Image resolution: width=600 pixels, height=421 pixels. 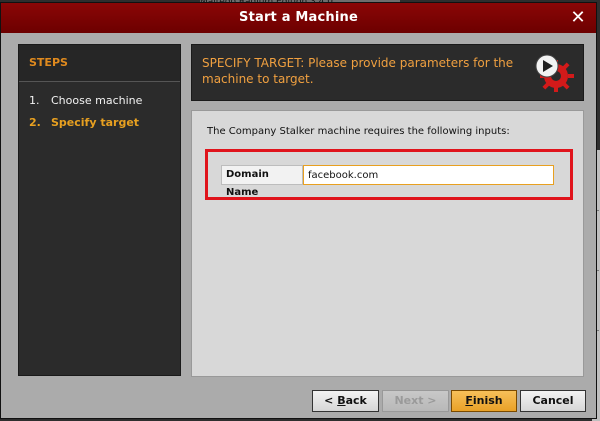 What do you see at coordinates (578, 18) in the screenshot?
I see `close-icon: ✕` at bounding box center [578, 18].